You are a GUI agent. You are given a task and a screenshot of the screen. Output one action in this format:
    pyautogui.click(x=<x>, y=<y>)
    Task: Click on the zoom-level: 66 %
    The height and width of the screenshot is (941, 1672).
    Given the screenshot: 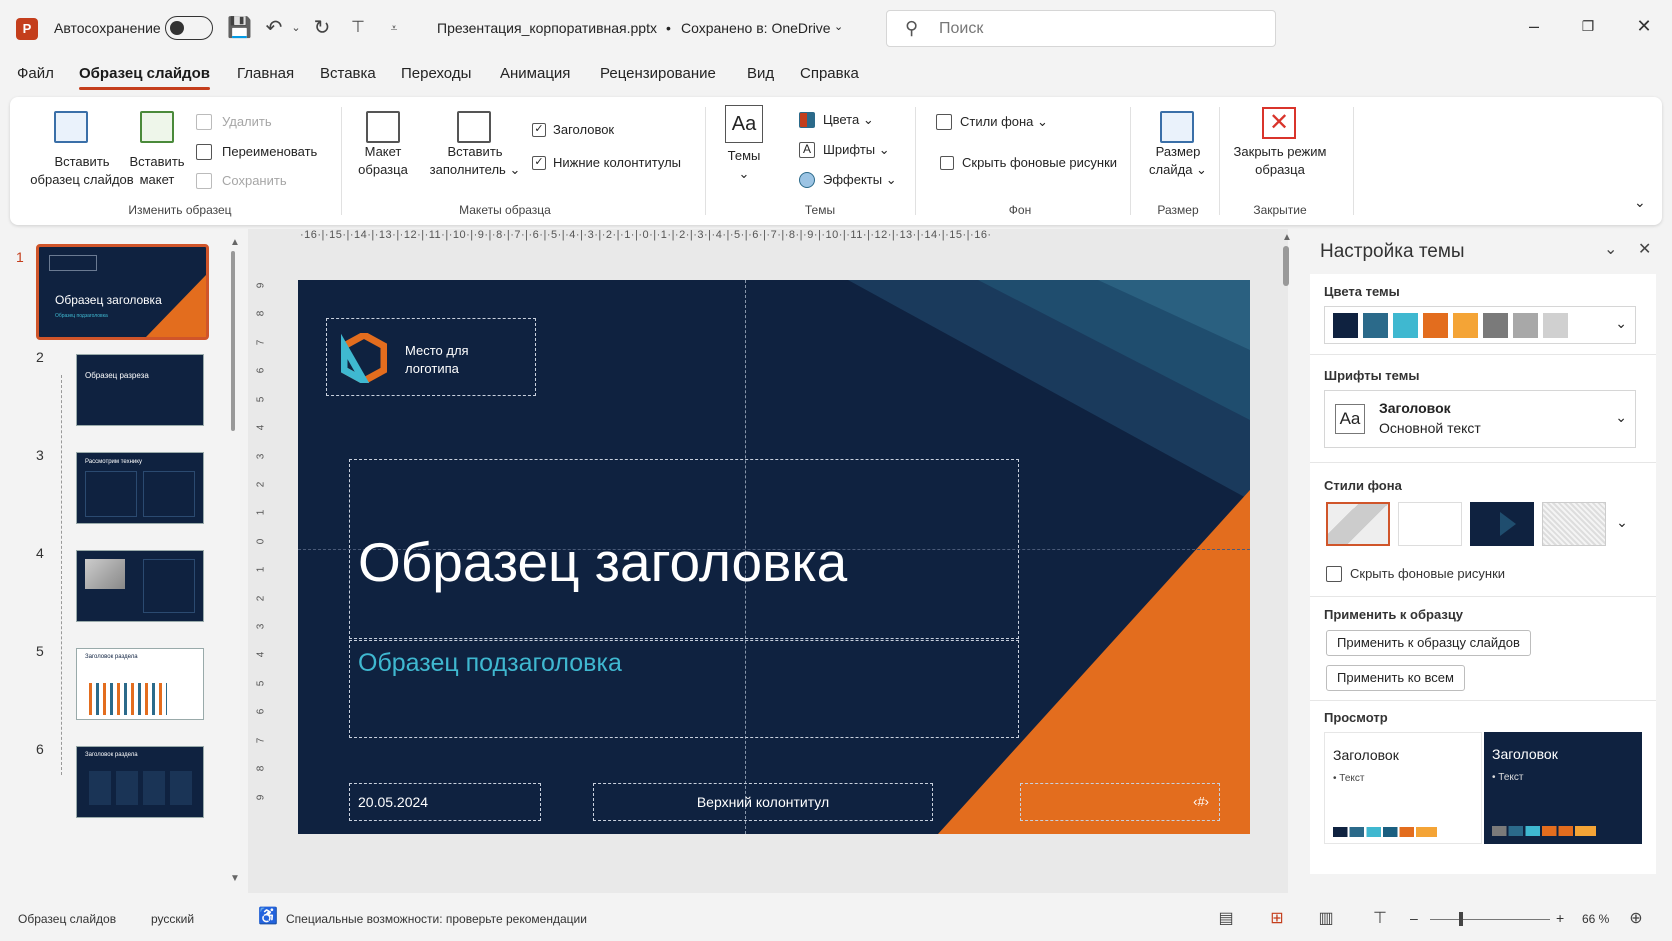 What is the action you would take?
    pyautogui.click(x=1595, y=919)
    